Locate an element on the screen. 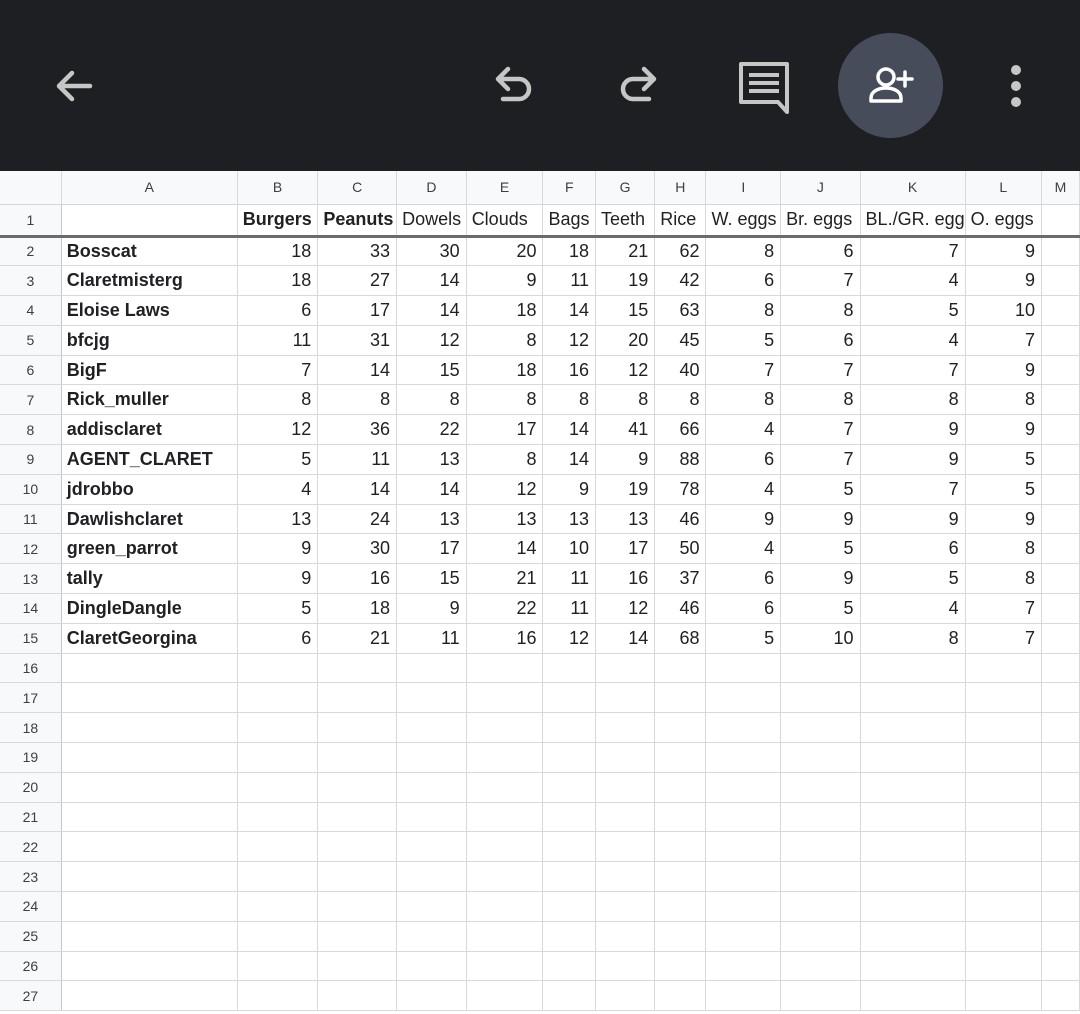  name-cell: Dawlishclaret is located at coordinates (149, 519).